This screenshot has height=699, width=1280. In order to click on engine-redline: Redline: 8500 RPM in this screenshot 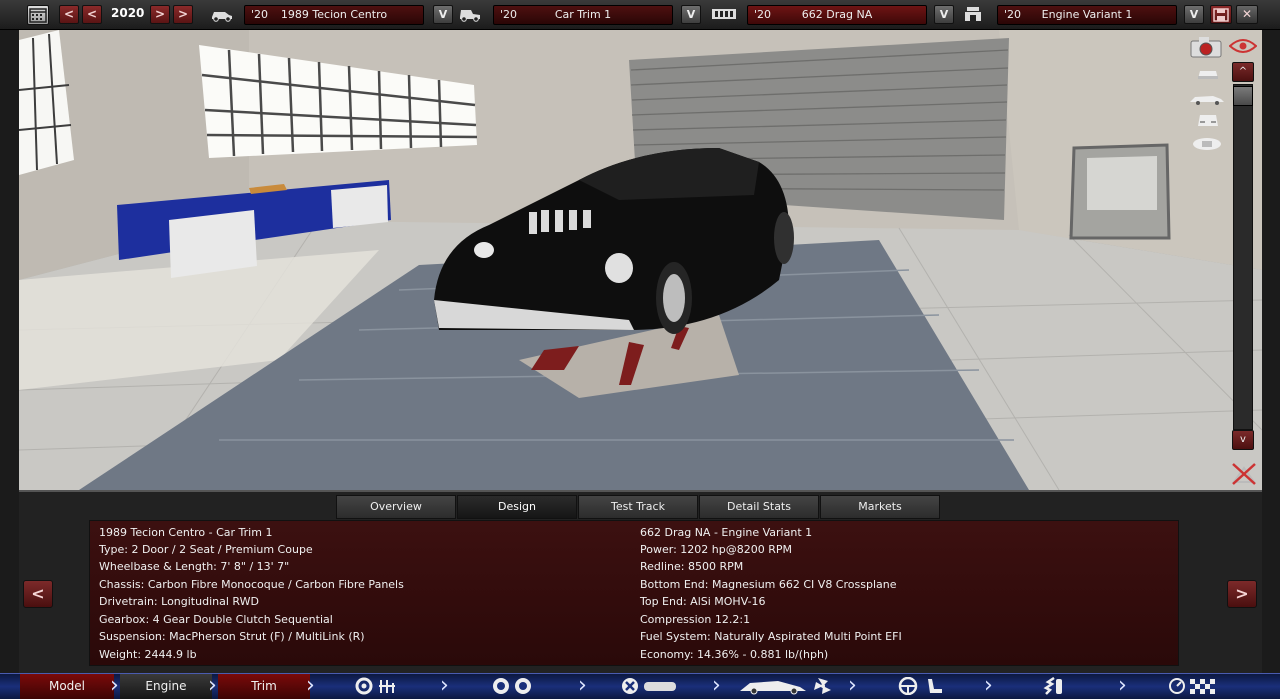, I will do `click(692, 566)`.